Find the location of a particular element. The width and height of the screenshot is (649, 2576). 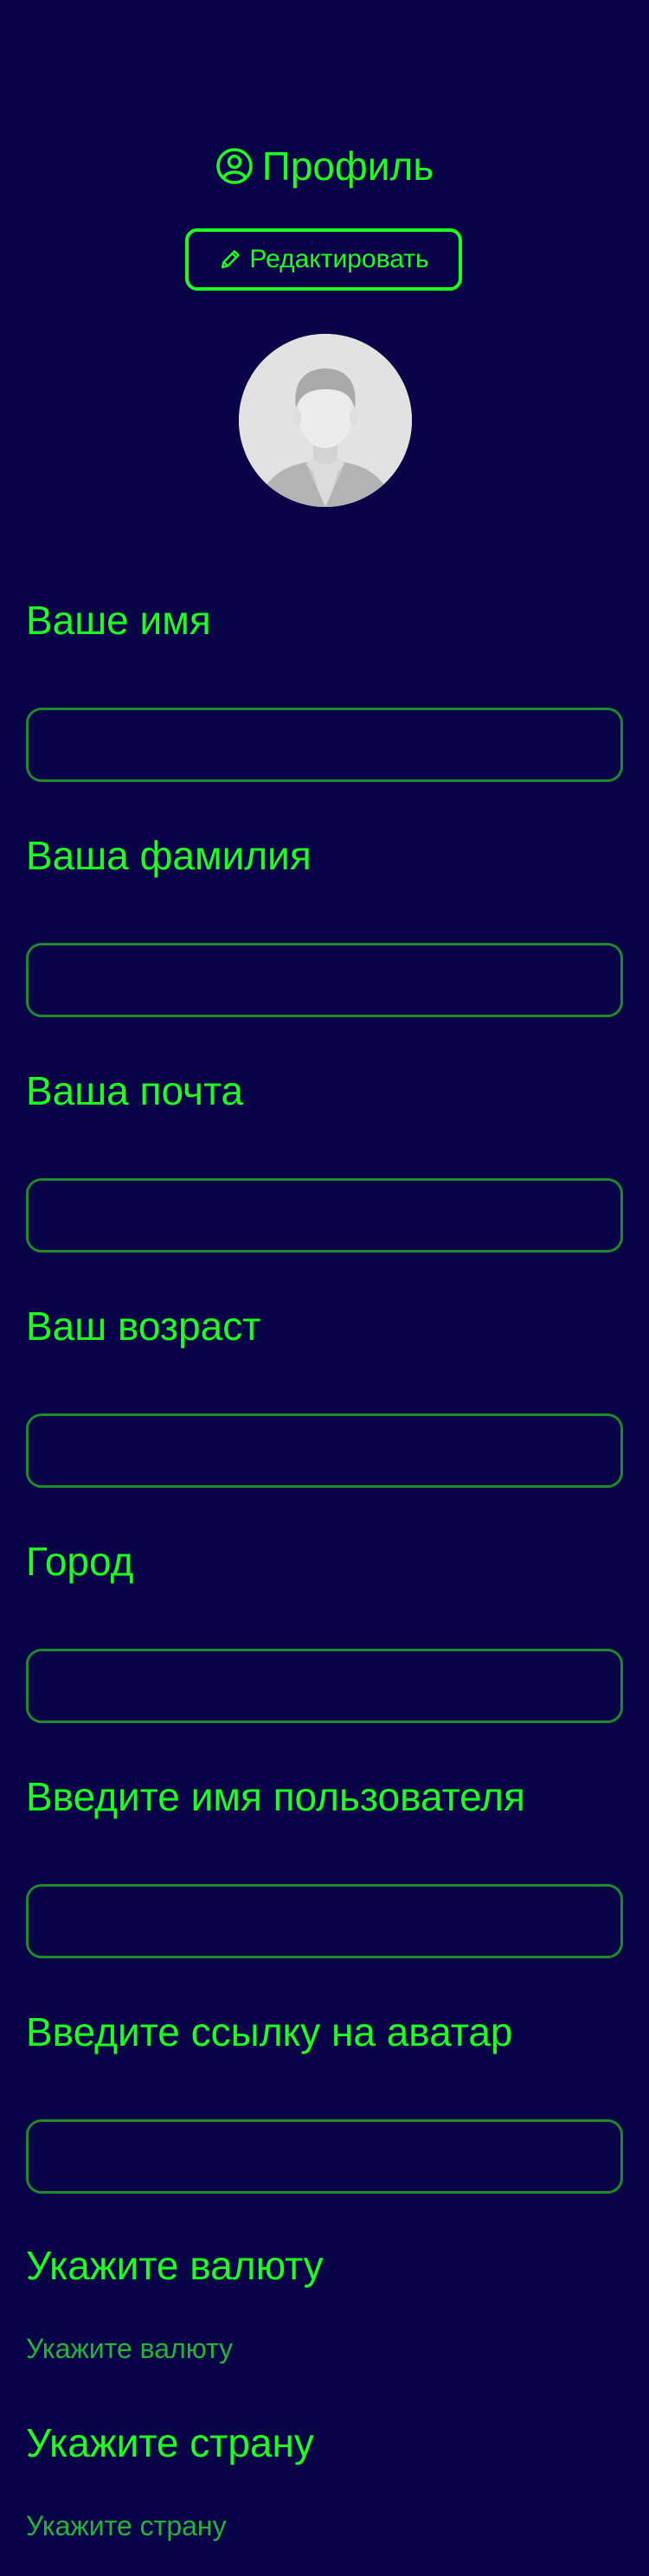

avatar is located at coordinates (325, 420).